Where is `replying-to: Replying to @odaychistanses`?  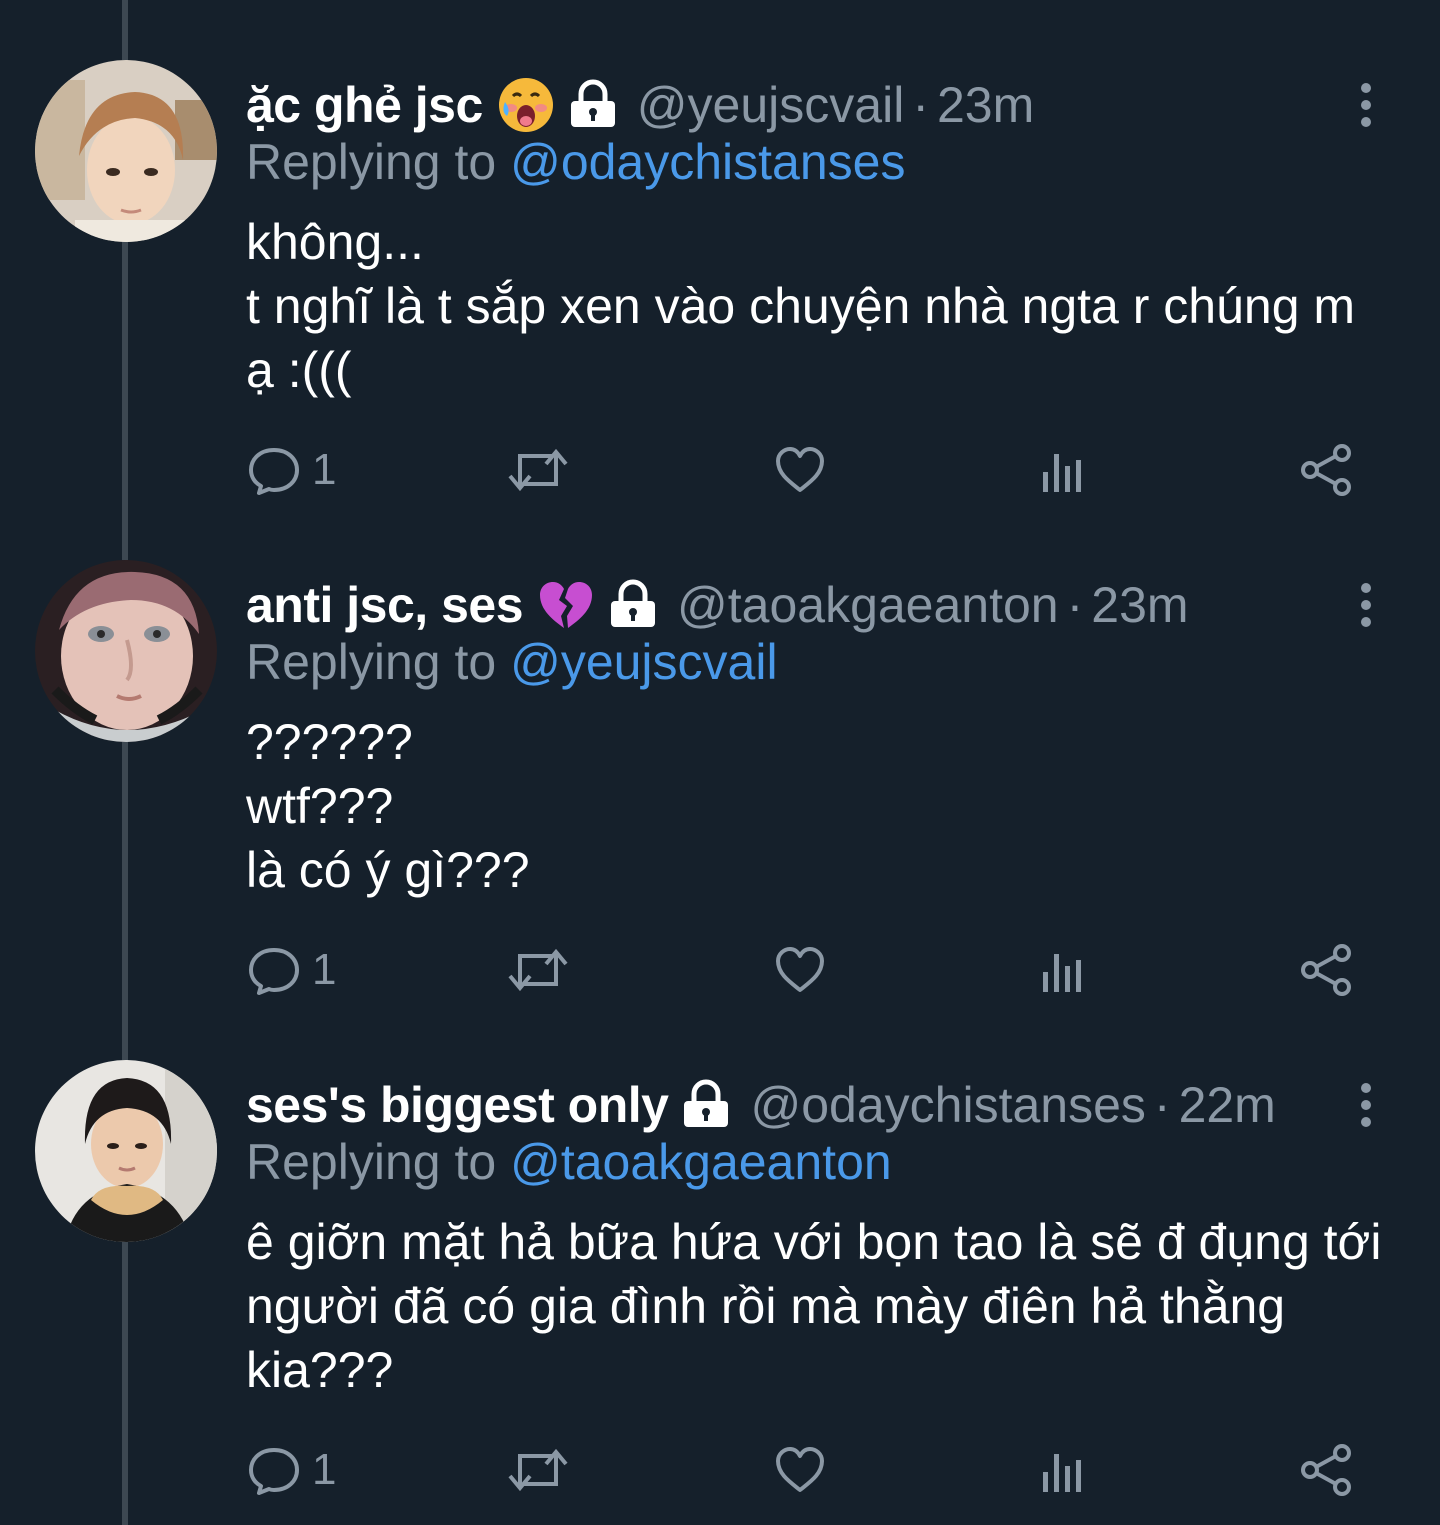 replying-to: Replying to @odaychistanses is located at coordinates (575, 162).